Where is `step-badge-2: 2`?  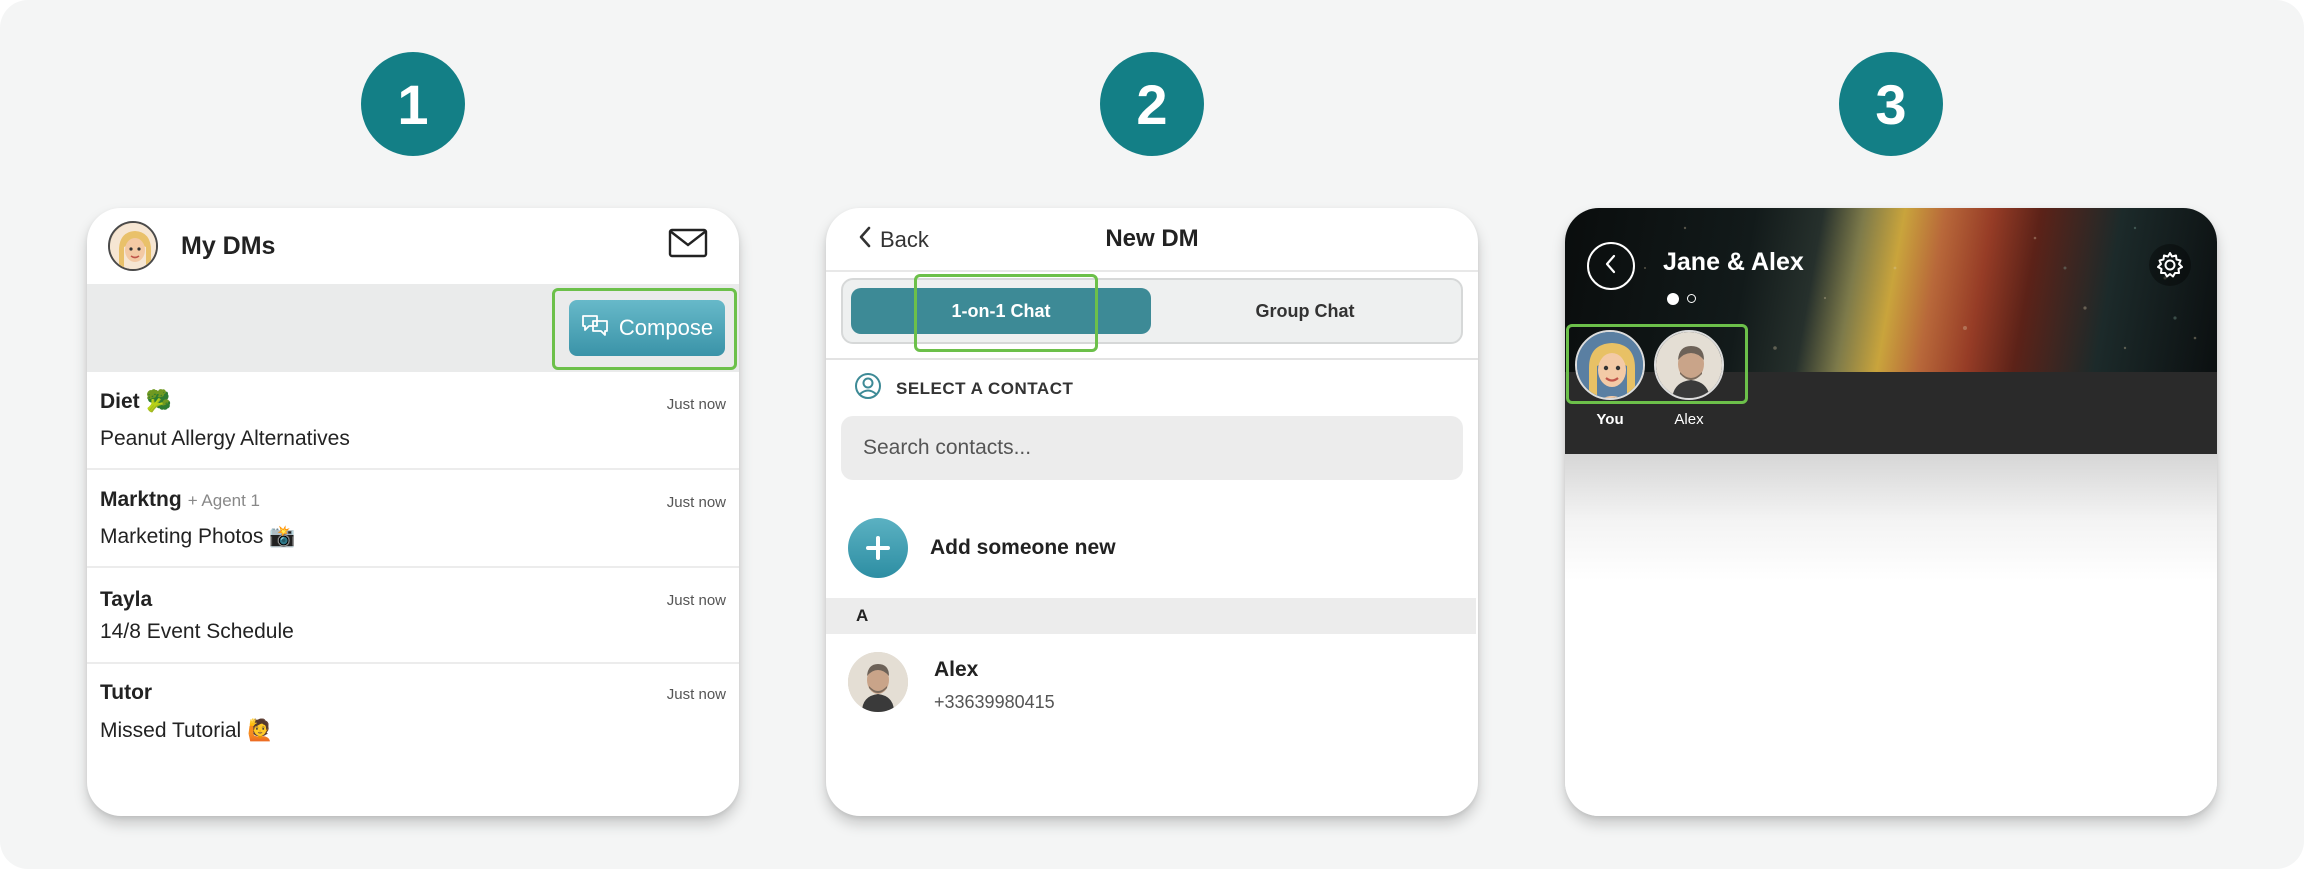 step-badge-2: 2 is located at coordinates (1152, 104).